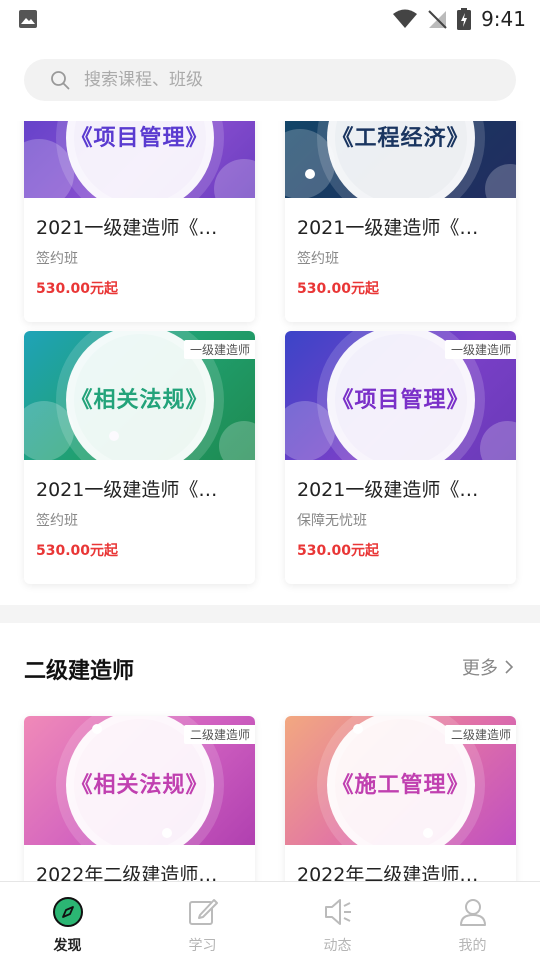 This screenshot has width=540, height=960. What do you see at coordinates (400, 785) in the screenshot?
I see `thumbnail-title: 《施工管理》` at bounding box center [400, 785].